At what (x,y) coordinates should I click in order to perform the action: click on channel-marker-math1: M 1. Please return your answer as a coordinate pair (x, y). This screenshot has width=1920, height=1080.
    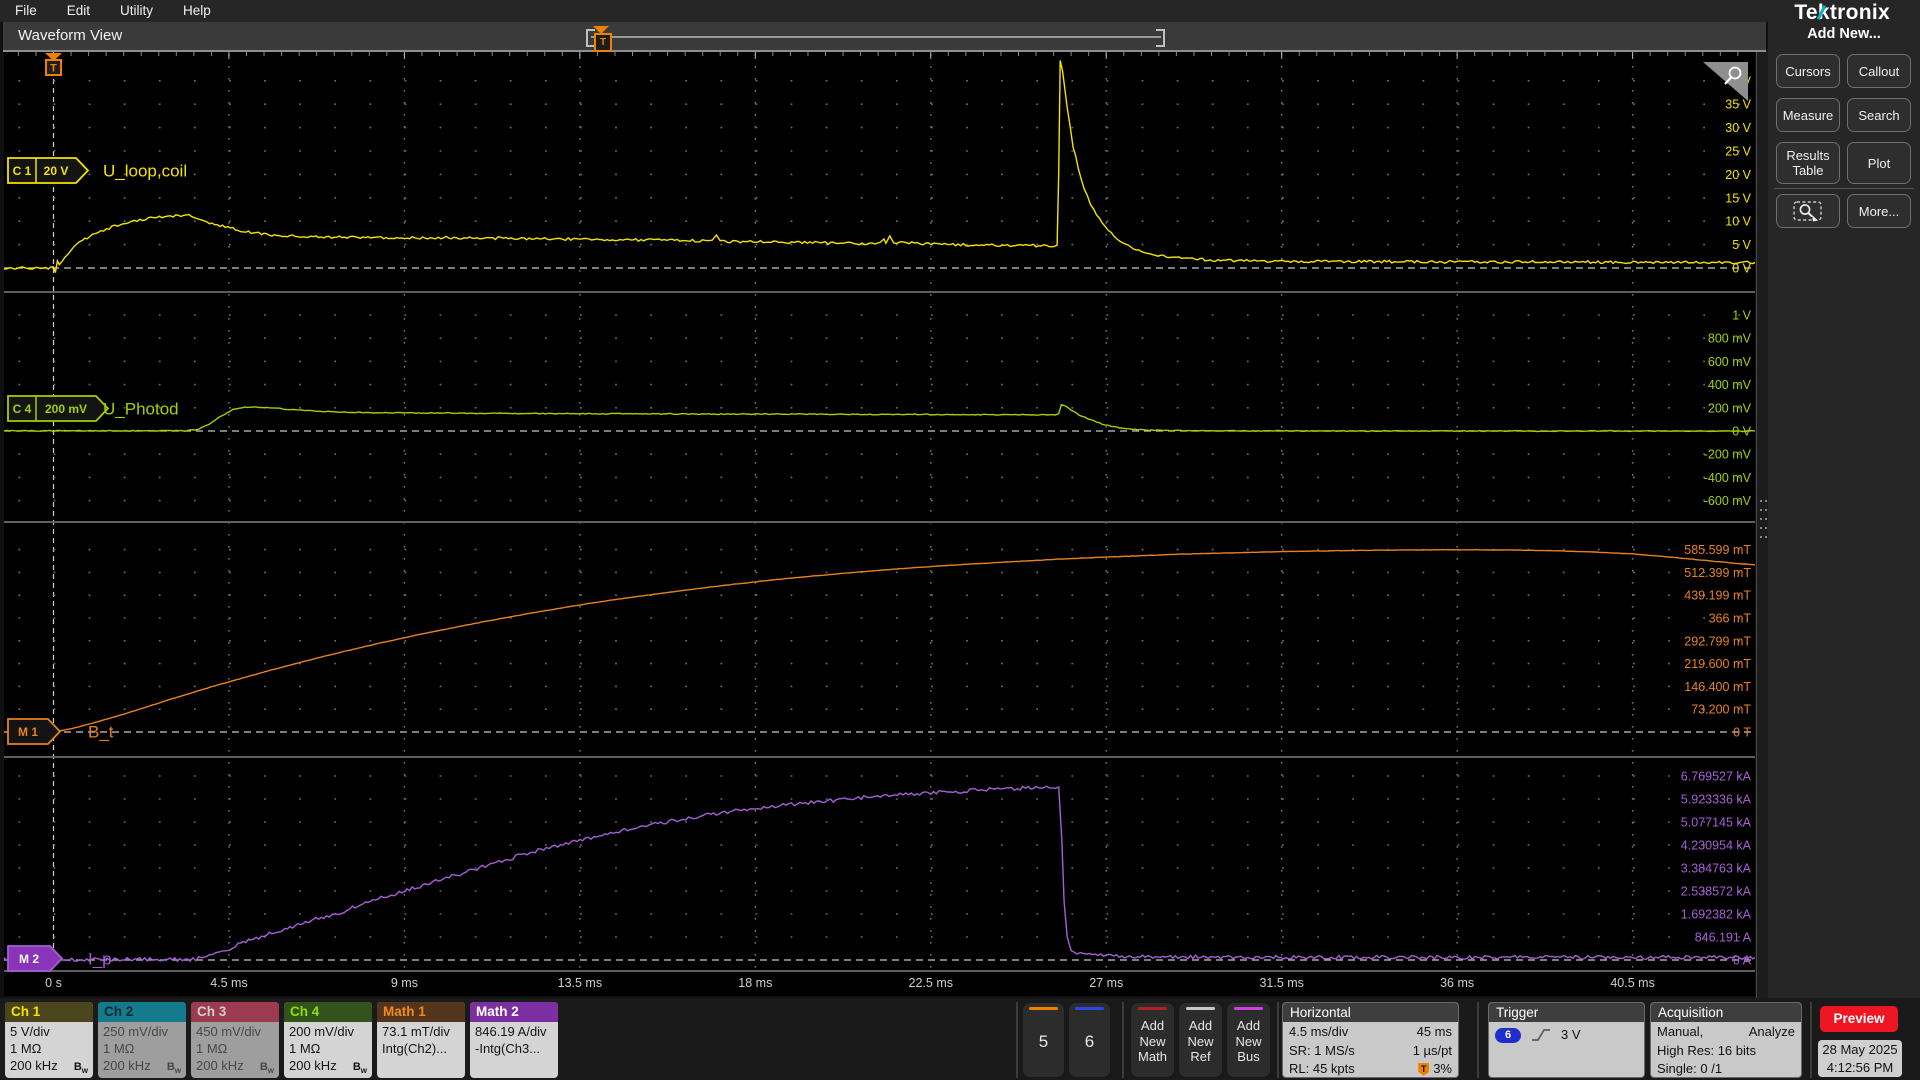
    Looking at the image, I should click on (34, 731).